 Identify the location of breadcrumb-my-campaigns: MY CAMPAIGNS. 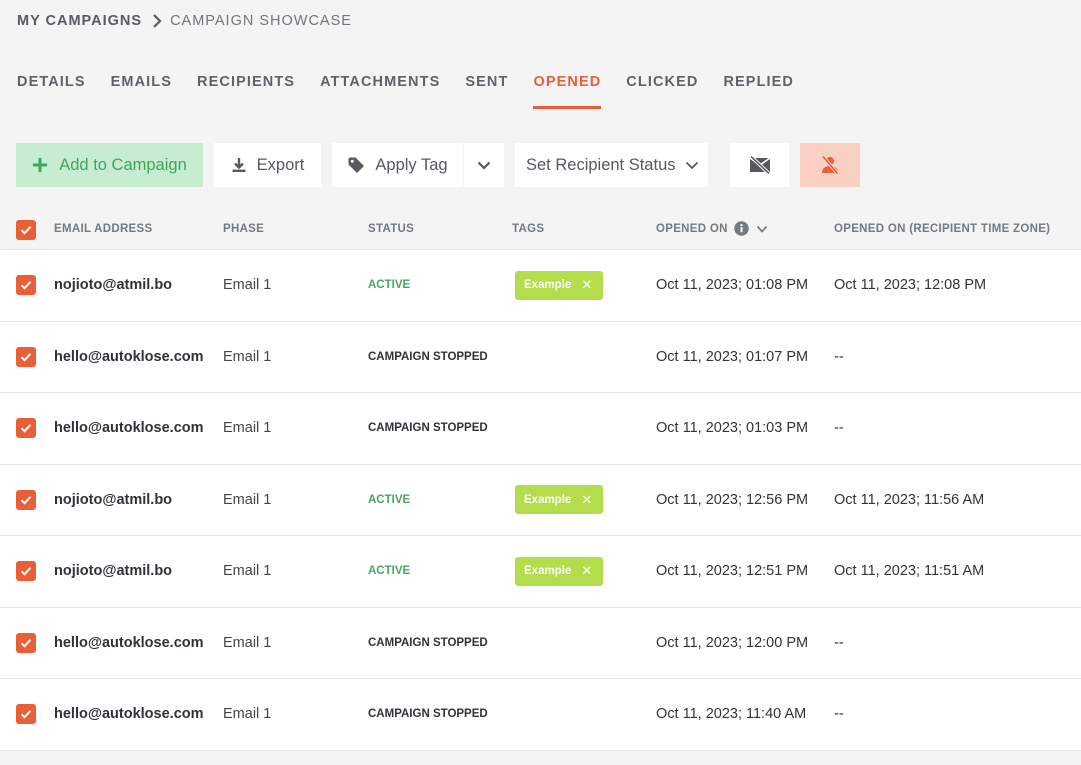
(79, 21).